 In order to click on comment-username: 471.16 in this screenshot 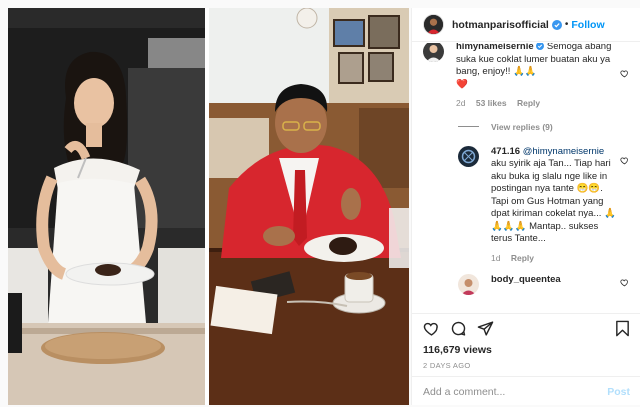, I will do `click(505, 151)`.